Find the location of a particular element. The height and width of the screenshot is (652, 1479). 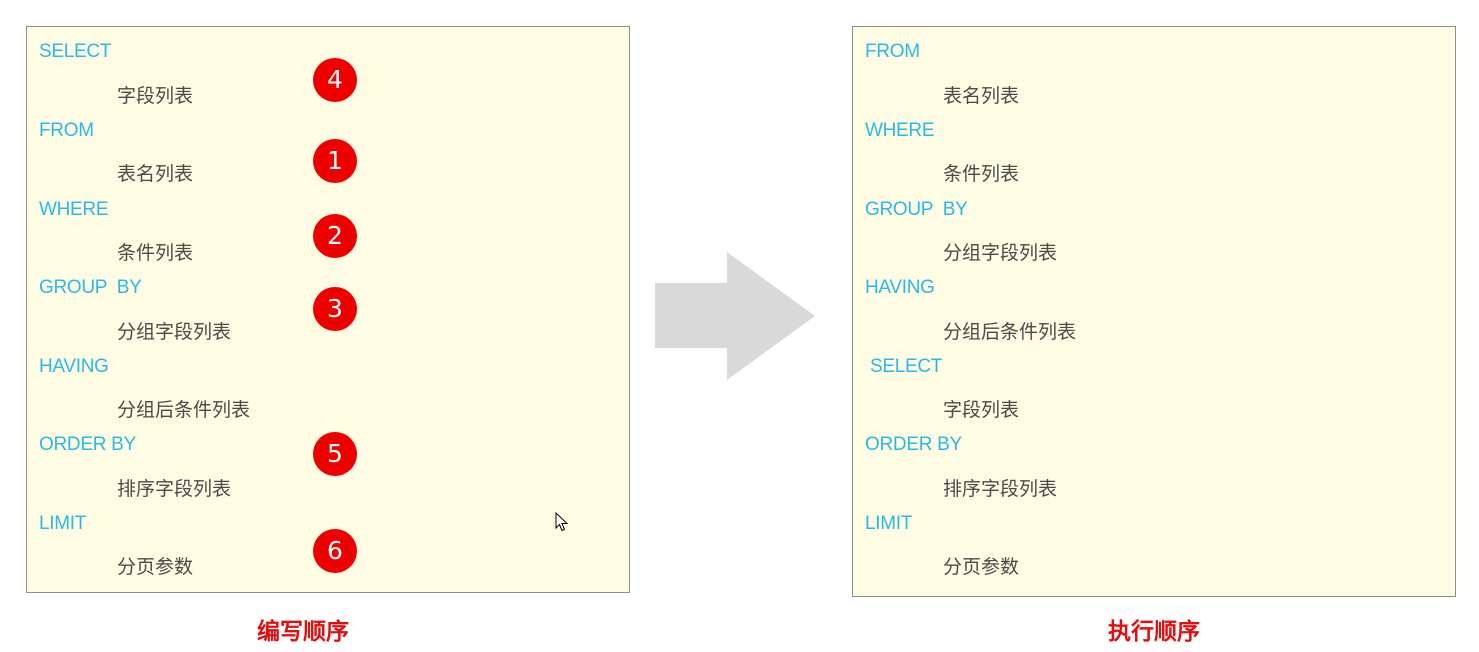

step-badge-1: 1 is located at coordinates (335, 161).